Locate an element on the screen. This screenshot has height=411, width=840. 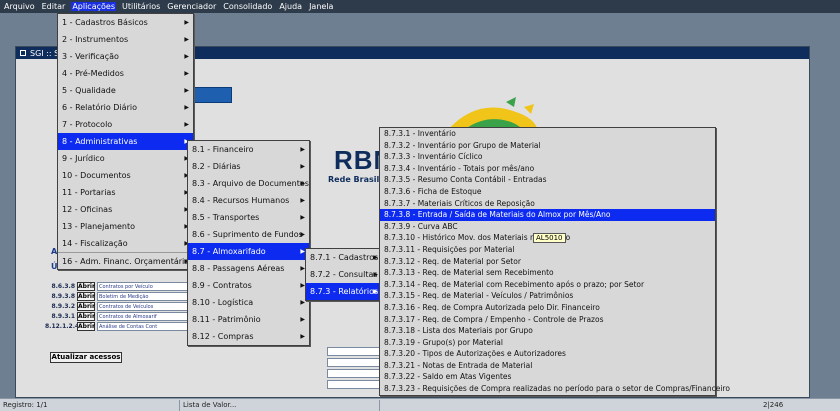
status-blank is located at coordinates (570, 405).